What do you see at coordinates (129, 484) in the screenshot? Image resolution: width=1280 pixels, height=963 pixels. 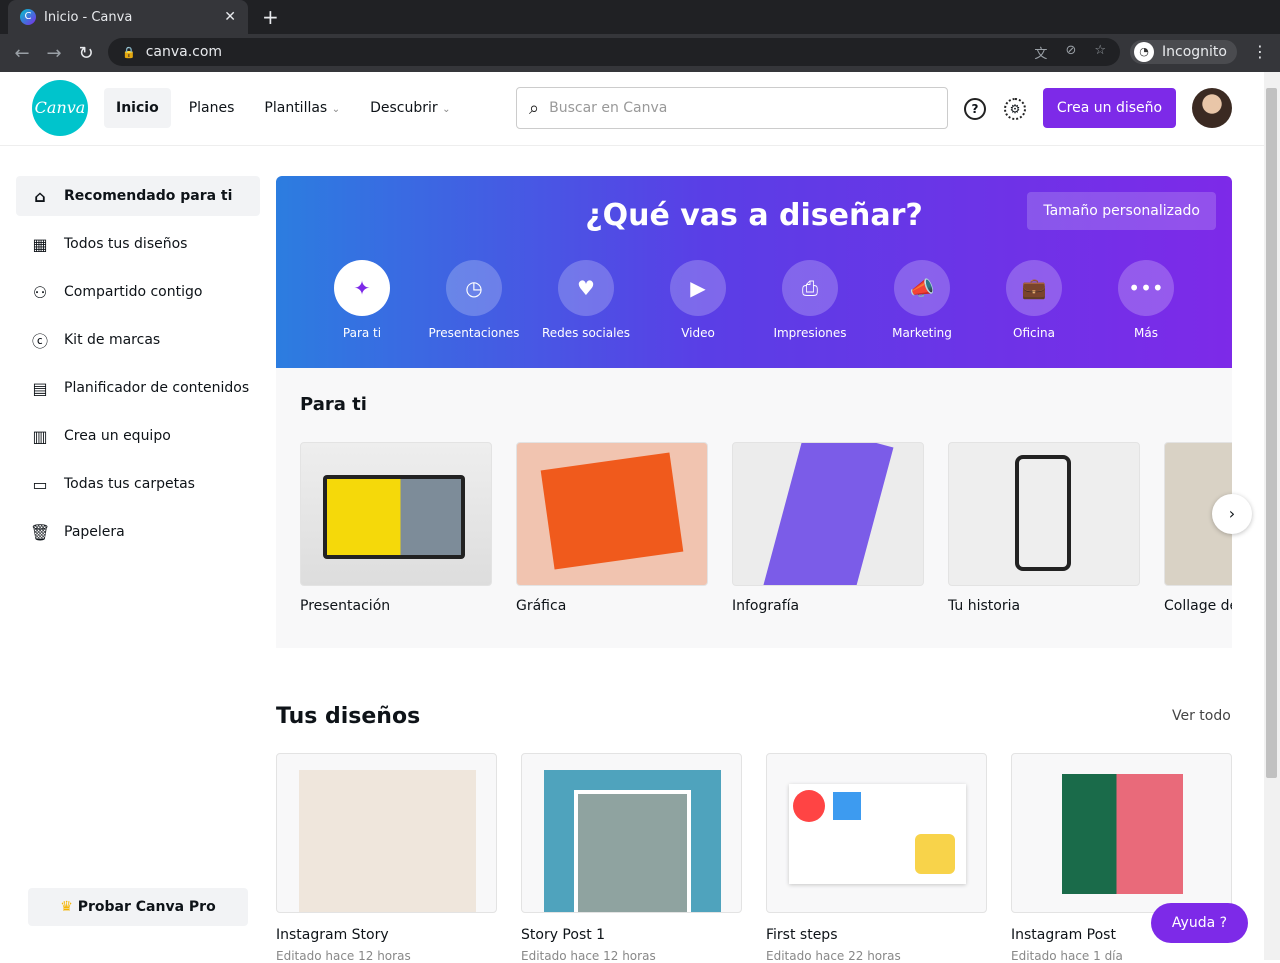 I see `sidebar-item-label: Todas tus carpetas` at bounding box center [129, 484].